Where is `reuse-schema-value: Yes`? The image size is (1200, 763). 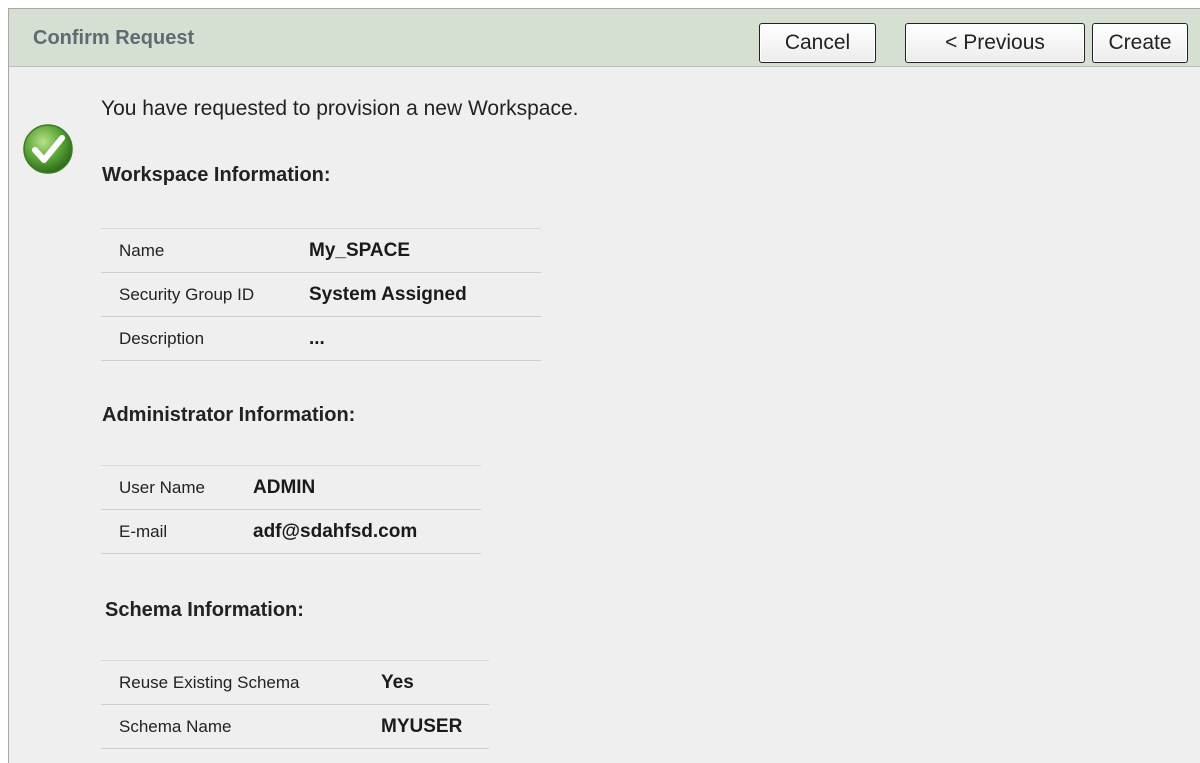
reuse-schema-value: Yes is located at coordinates (397, 682).